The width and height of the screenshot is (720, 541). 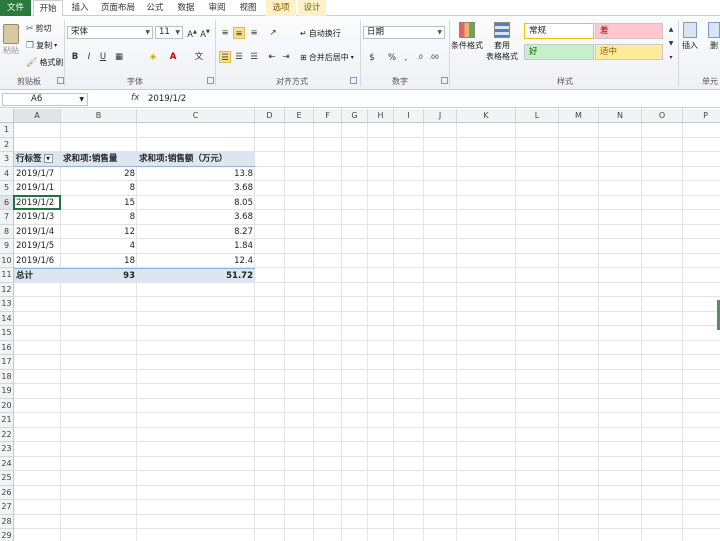 What do you see at coordinates (99, 116) in the screenshot?
I see `column-header-b: B` at bounding box center [99, 116].